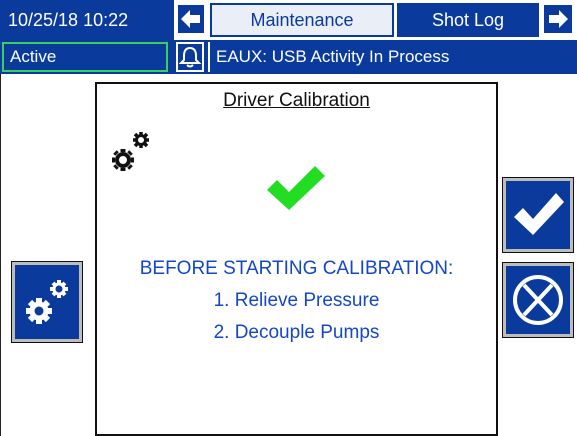  What do you see at coordinates (85, 57) in the screenshot?
I see `system-status: Active` at bounding box center [85, 57].